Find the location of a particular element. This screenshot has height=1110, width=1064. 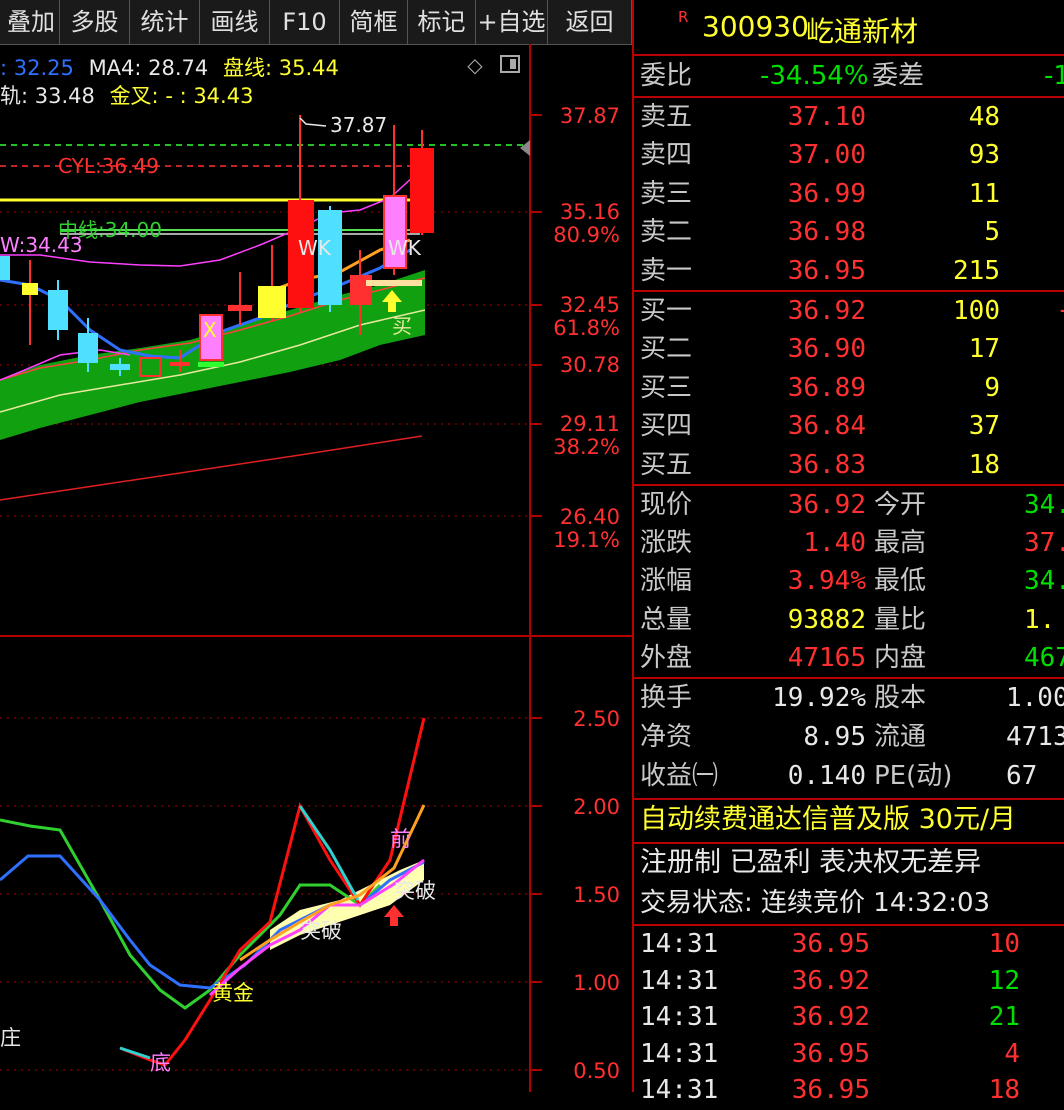

indicator-up-arrow-icon is located at coordinates (394, 915).